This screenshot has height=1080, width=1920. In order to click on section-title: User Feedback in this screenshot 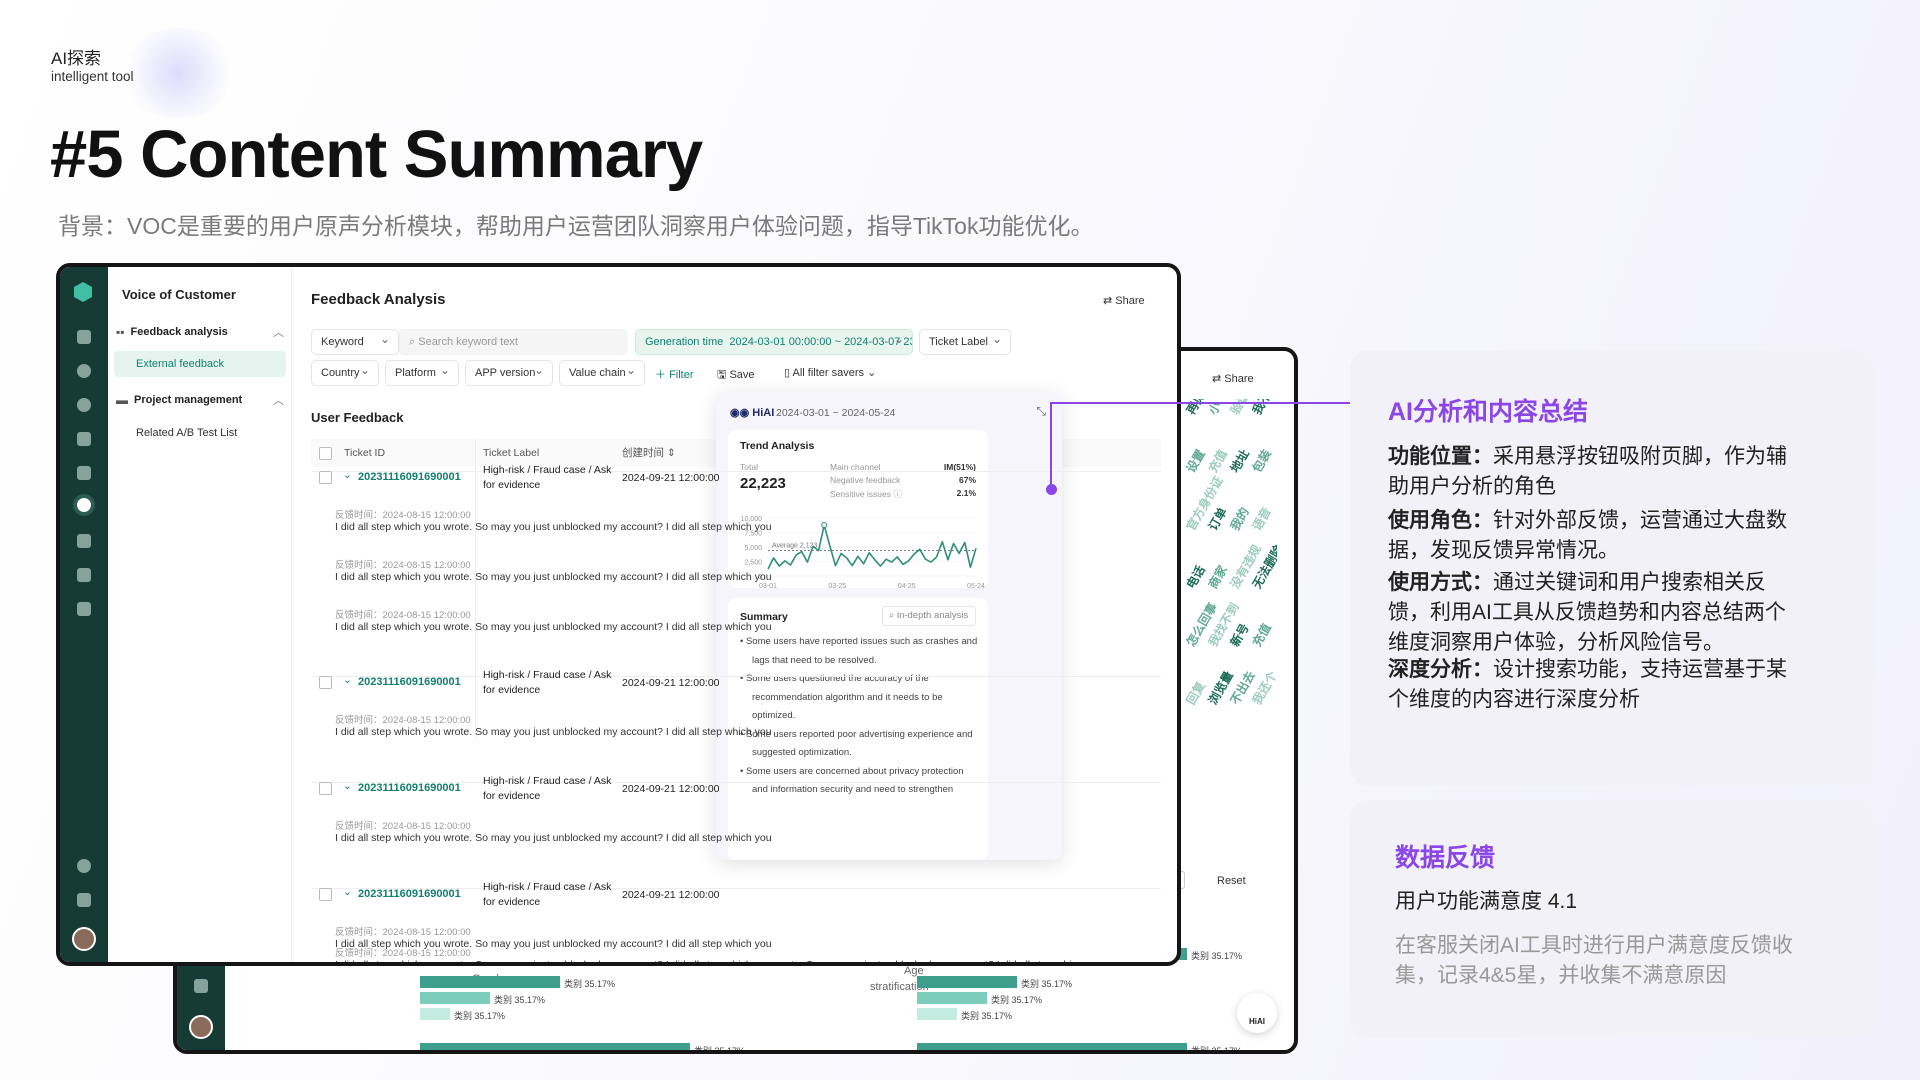, I will do `click(357, 417)`.